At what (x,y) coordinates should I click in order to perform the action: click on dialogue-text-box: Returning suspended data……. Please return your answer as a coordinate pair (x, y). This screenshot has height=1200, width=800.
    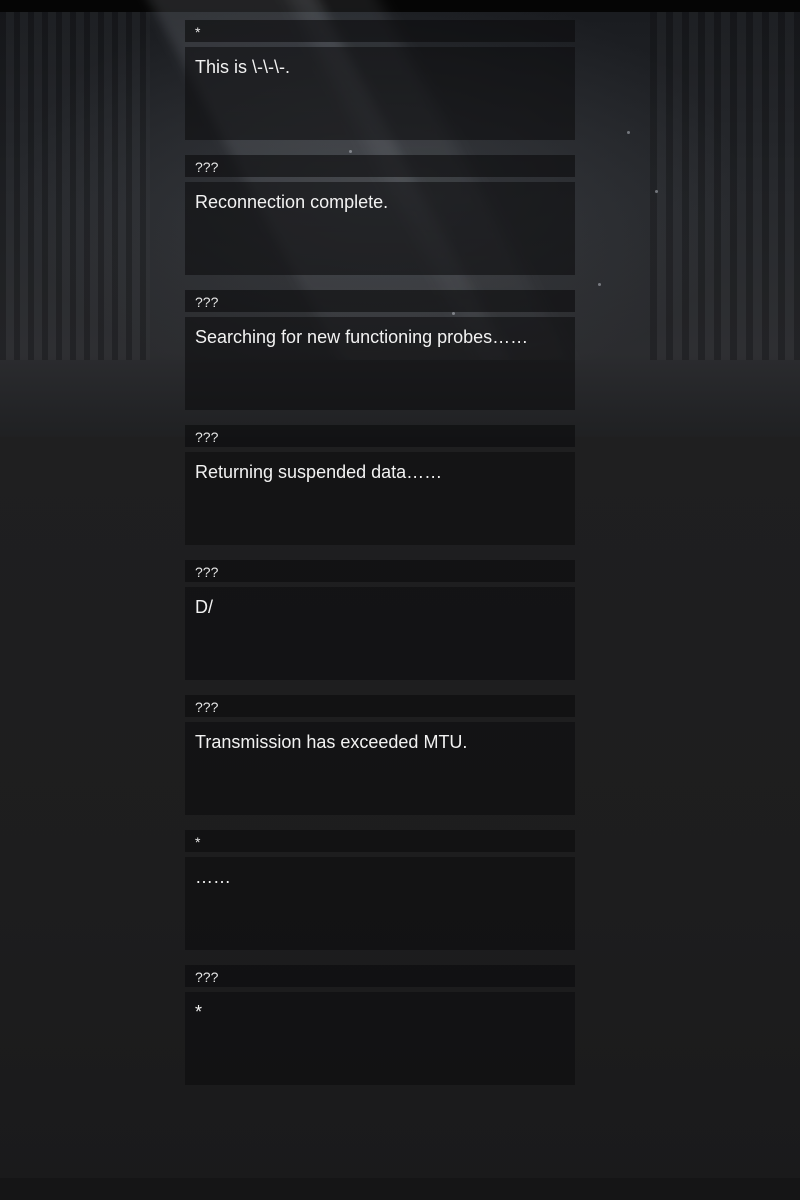
    Looking at the image, I should click on (380, 498).